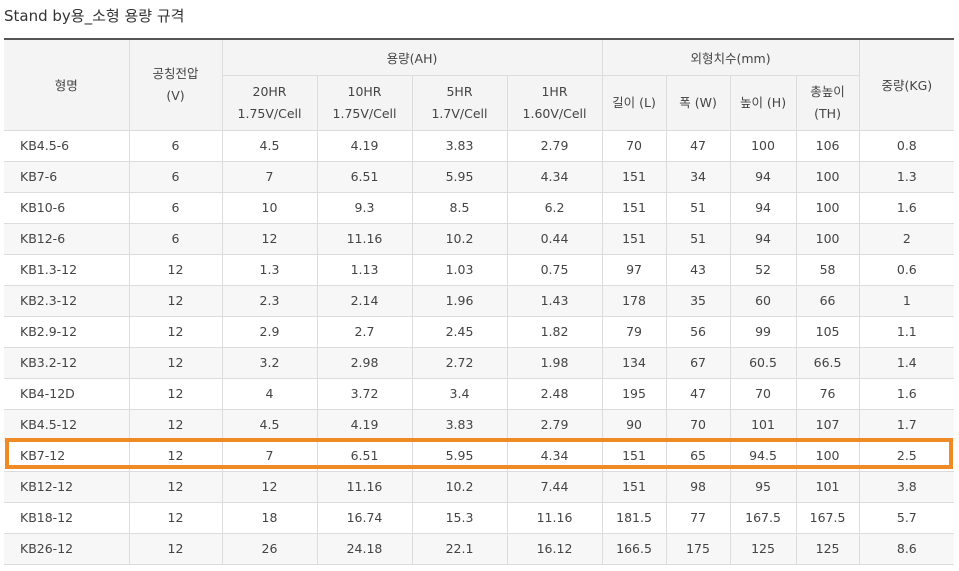  What do you see at coordinates (364, 270) in the screenshot?
I see `cell-cap-10hr: 1.13` at bounding box center [364, 270].